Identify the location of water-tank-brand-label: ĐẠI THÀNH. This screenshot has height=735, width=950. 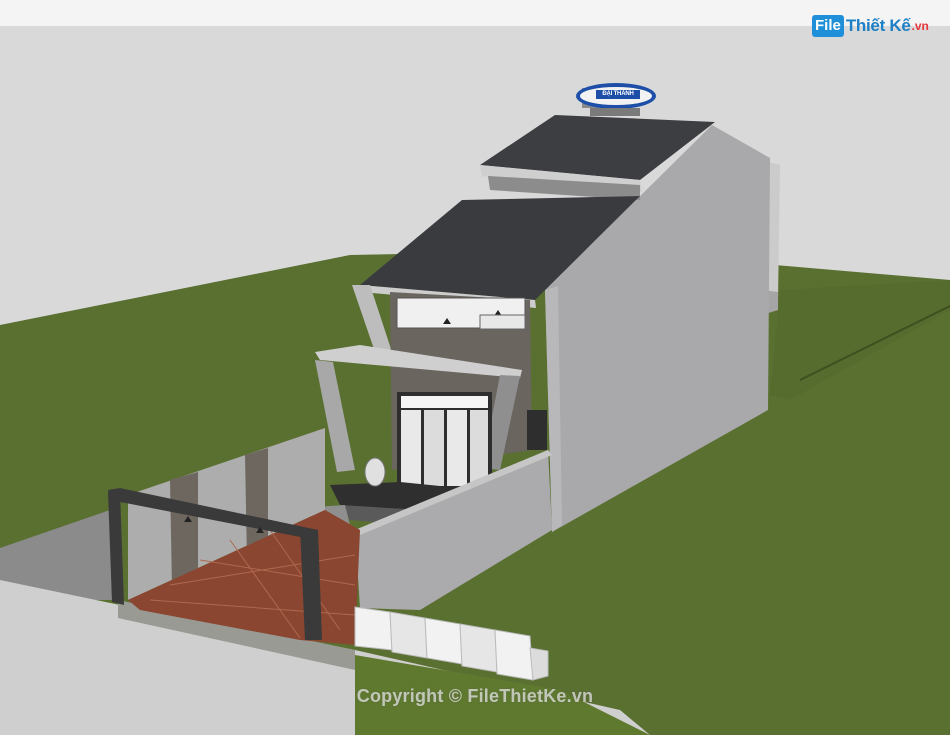
(618, 94).